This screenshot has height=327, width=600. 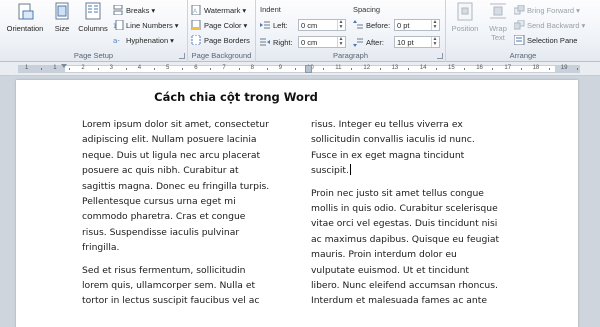 I want to click on line-numbers-button: 1 Line Numbers ▾, so click(x=146, y=25).